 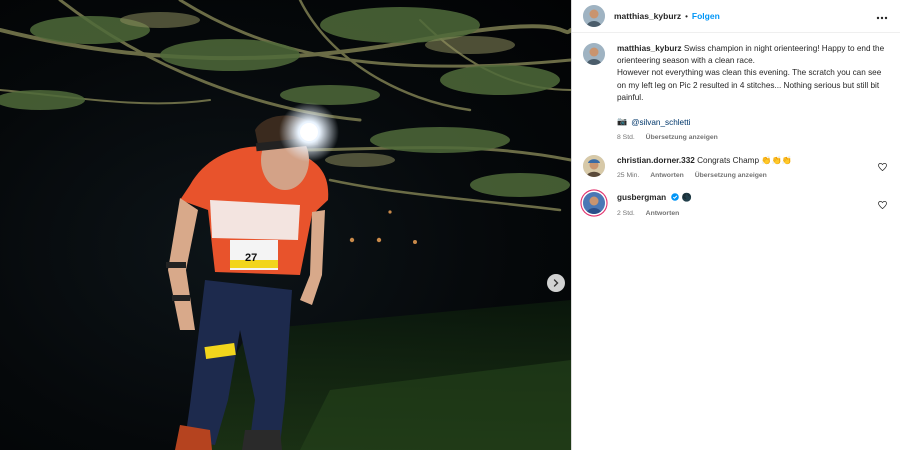 I want to click on comment-meta: 2 Std. Antworten, so click(x=743, y=213).